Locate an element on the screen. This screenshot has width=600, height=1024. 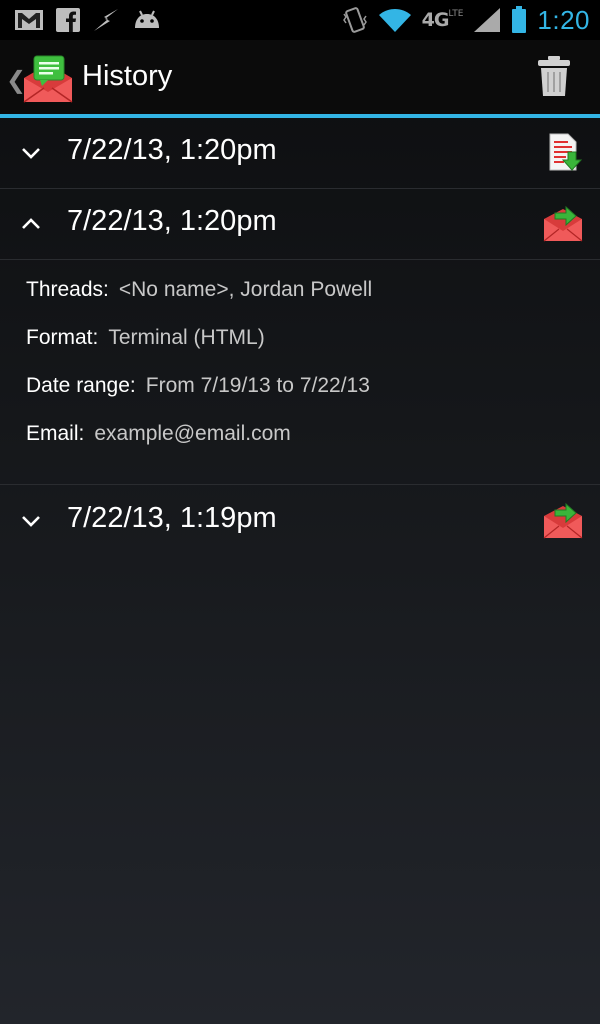
home-up-button: ❮ is located at coordinates (40, 77).